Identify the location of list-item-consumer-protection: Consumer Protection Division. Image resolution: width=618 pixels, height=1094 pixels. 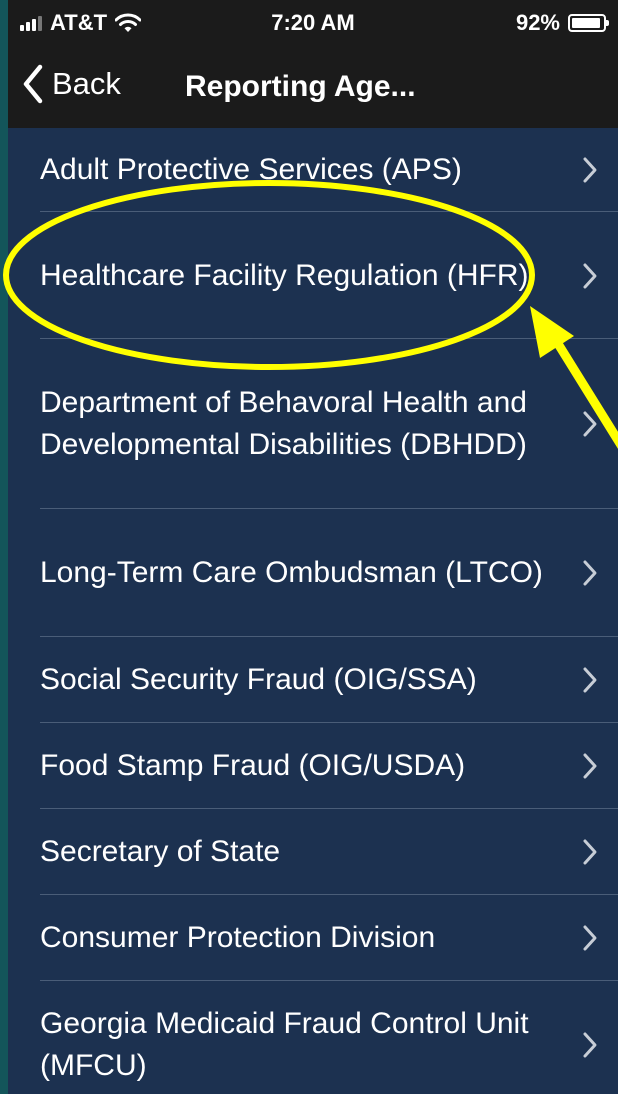
(313, 938).